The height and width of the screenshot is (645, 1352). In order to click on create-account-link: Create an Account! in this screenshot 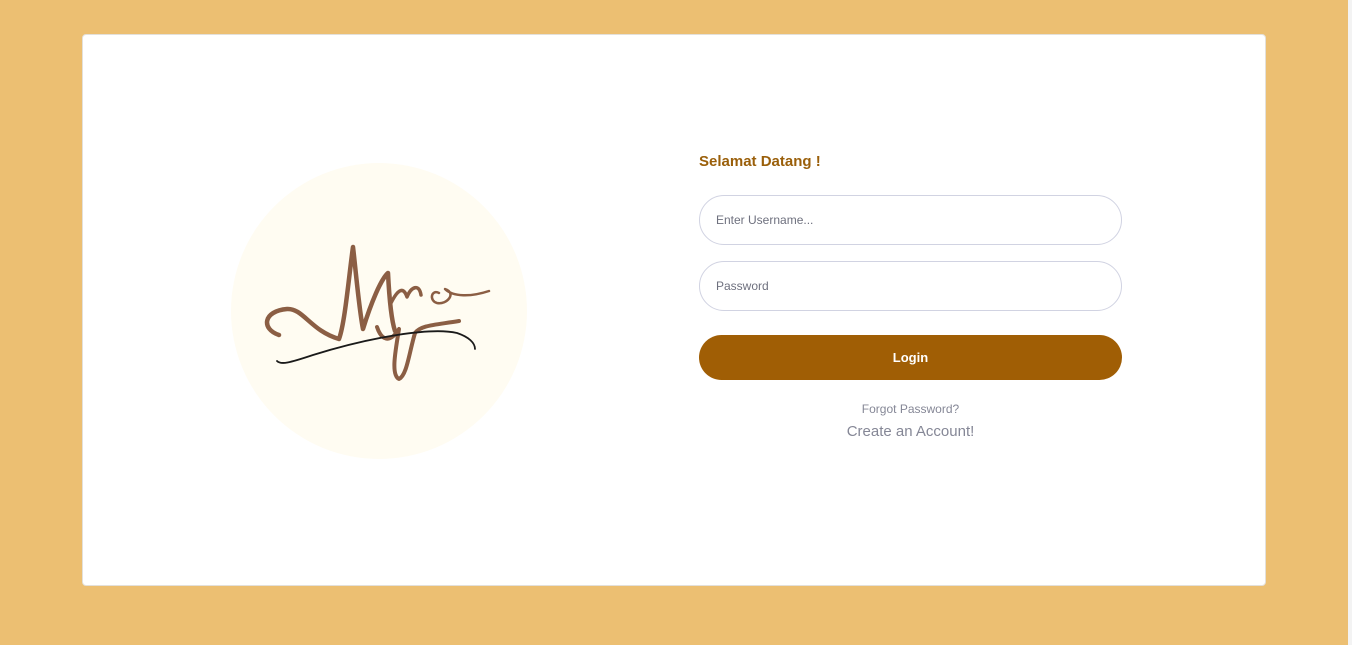, I will do `click(910, 432)`.